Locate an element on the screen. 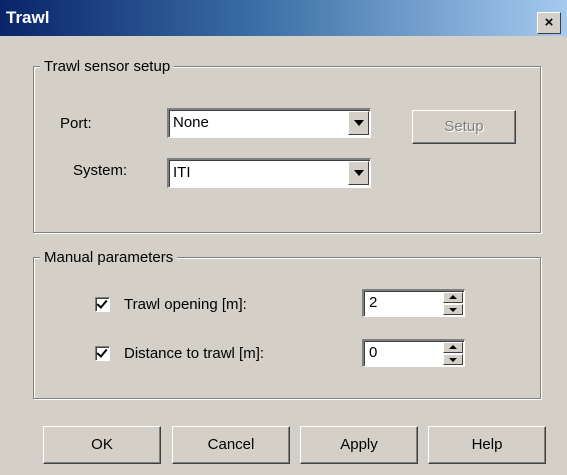 The height and width of the screenshot is (475, 567). trawl-opening-increment-button is located at coordinates (453, 297).